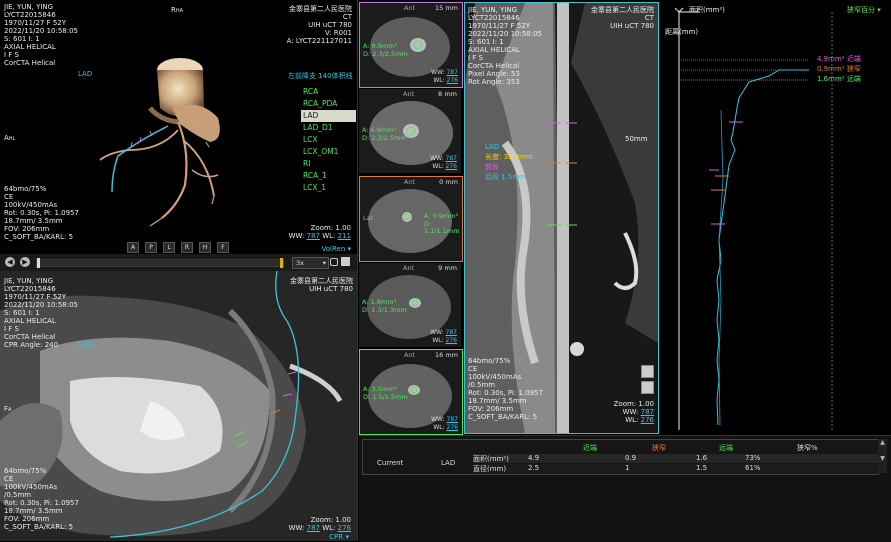 This screenshot has height=542, width=891. Describe the element at coordinates (882, 443) in the screenshot. I see `scroll-up-icon: ▲` at that location.